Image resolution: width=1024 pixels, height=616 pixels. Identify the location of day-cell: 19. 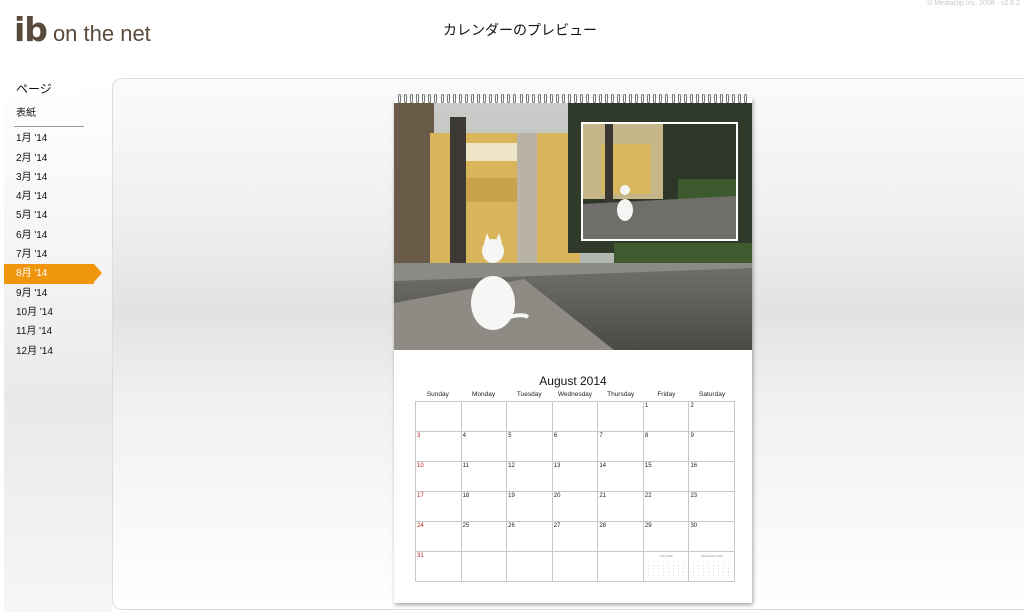
(530, 507).